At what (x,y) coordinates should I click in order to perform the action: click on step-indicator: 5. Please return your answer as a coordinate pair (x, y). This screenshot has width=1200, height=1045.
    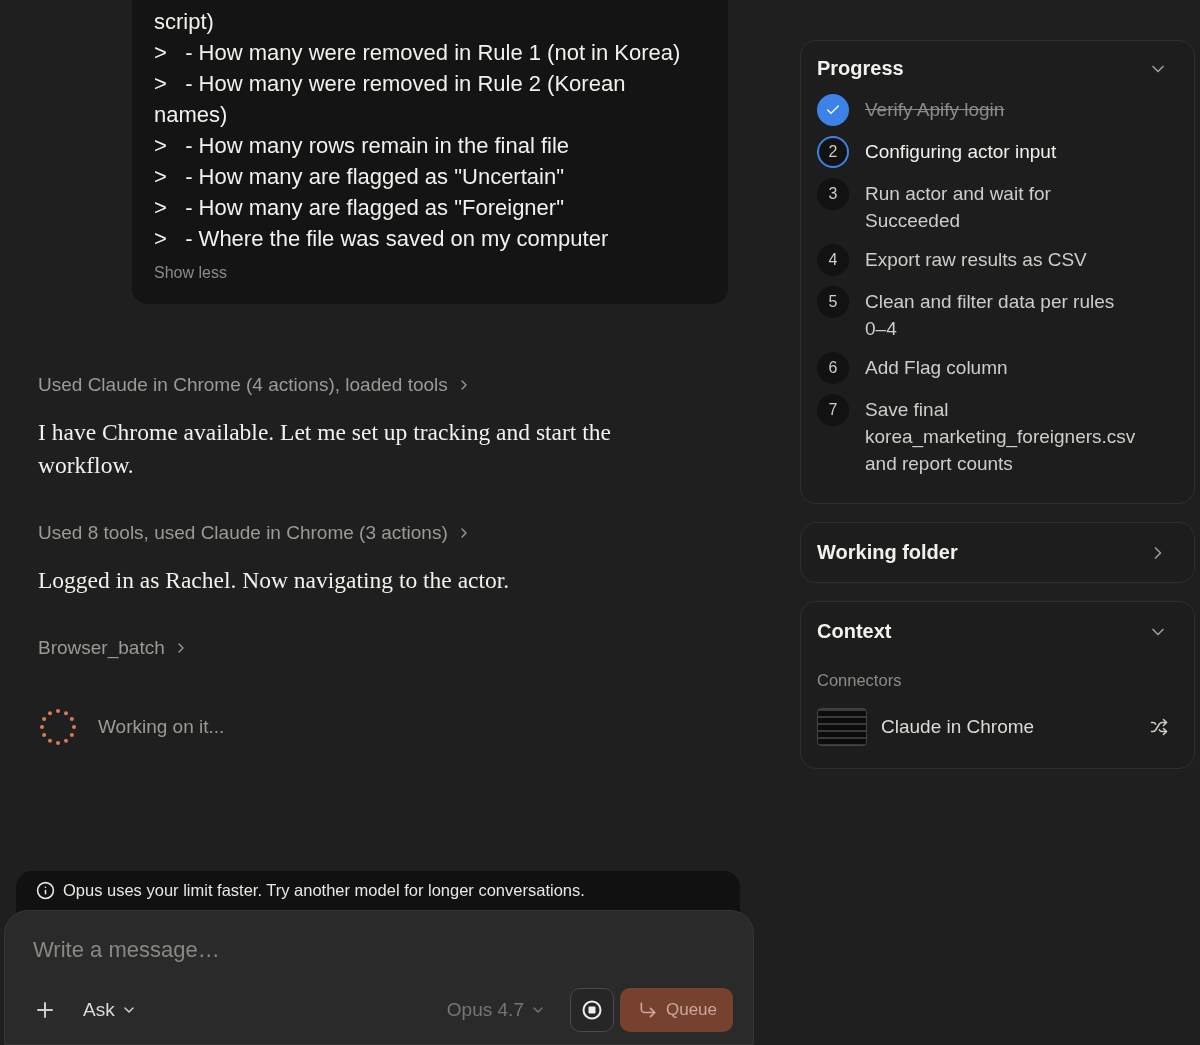
    Looking at the image, I should click on (833, 302).